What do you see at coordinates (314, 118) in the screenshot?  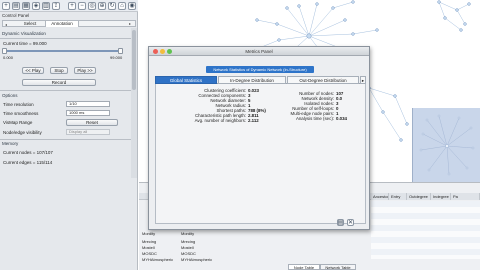 I see `metric-label: Analysis time (sec):` at bounding box center [314, 118].